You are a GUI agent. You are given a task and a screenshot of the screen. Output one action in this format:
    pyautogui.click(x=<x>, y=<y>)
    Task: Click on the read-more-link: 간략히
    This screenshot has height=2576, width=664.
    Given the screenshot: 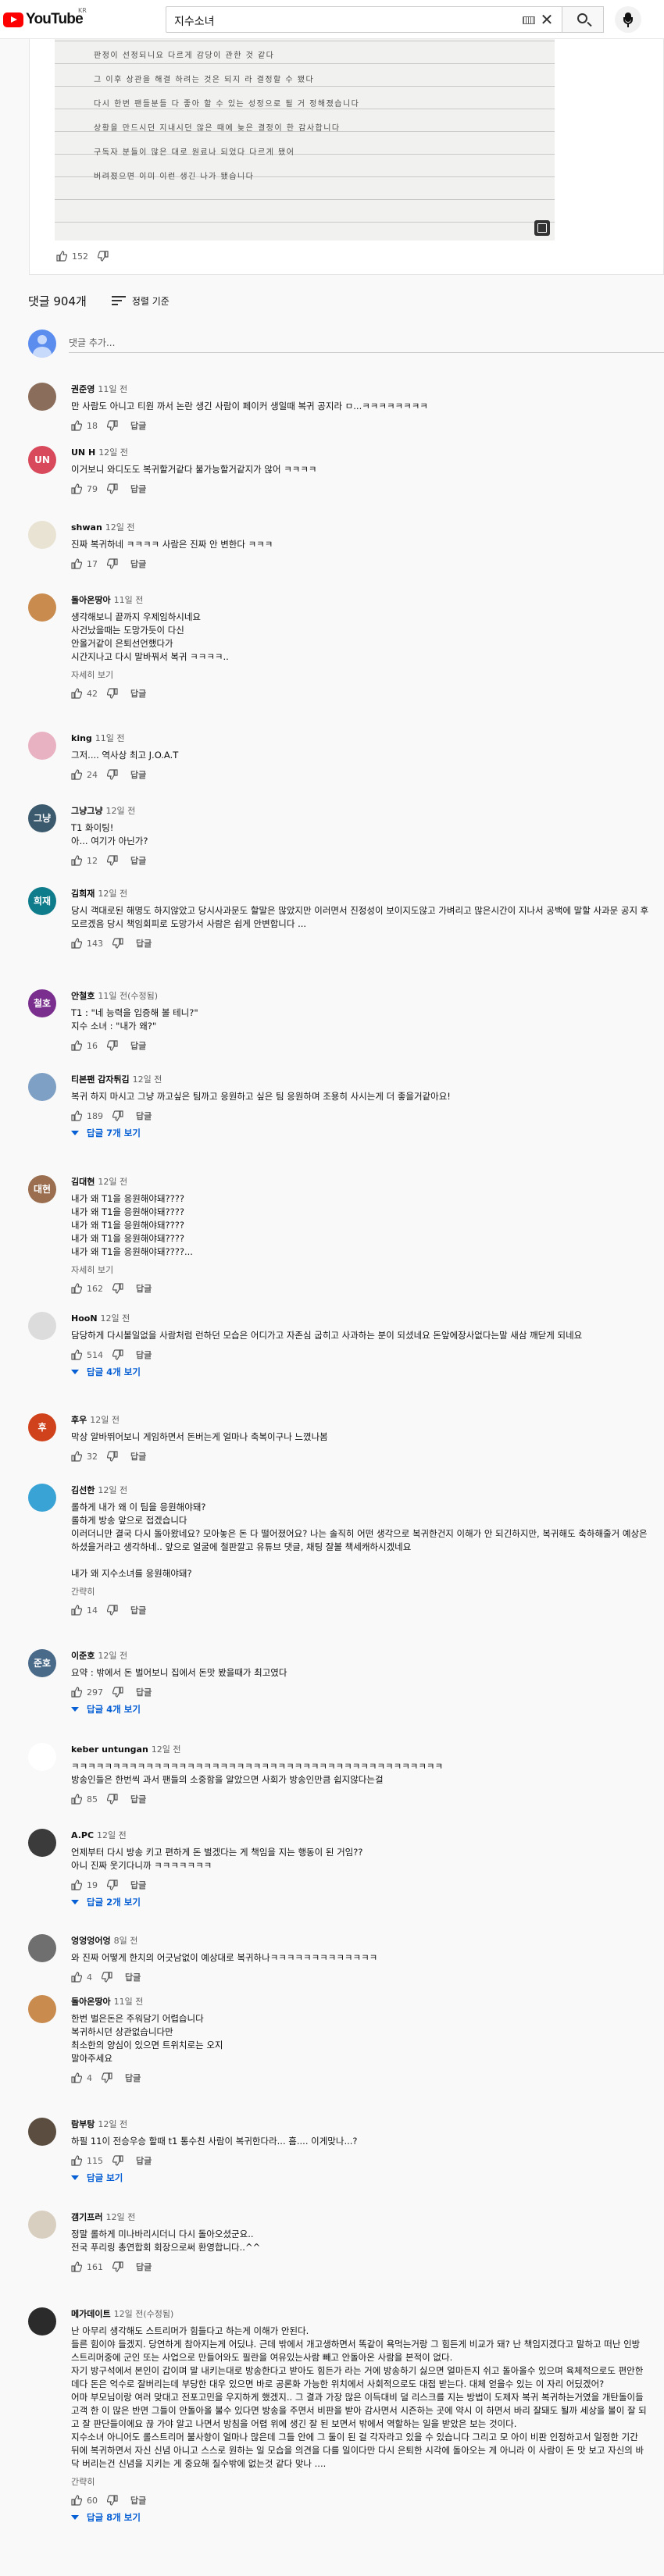 What is the action you would take?
    pyautogui.click(x=360, y=2481)
    